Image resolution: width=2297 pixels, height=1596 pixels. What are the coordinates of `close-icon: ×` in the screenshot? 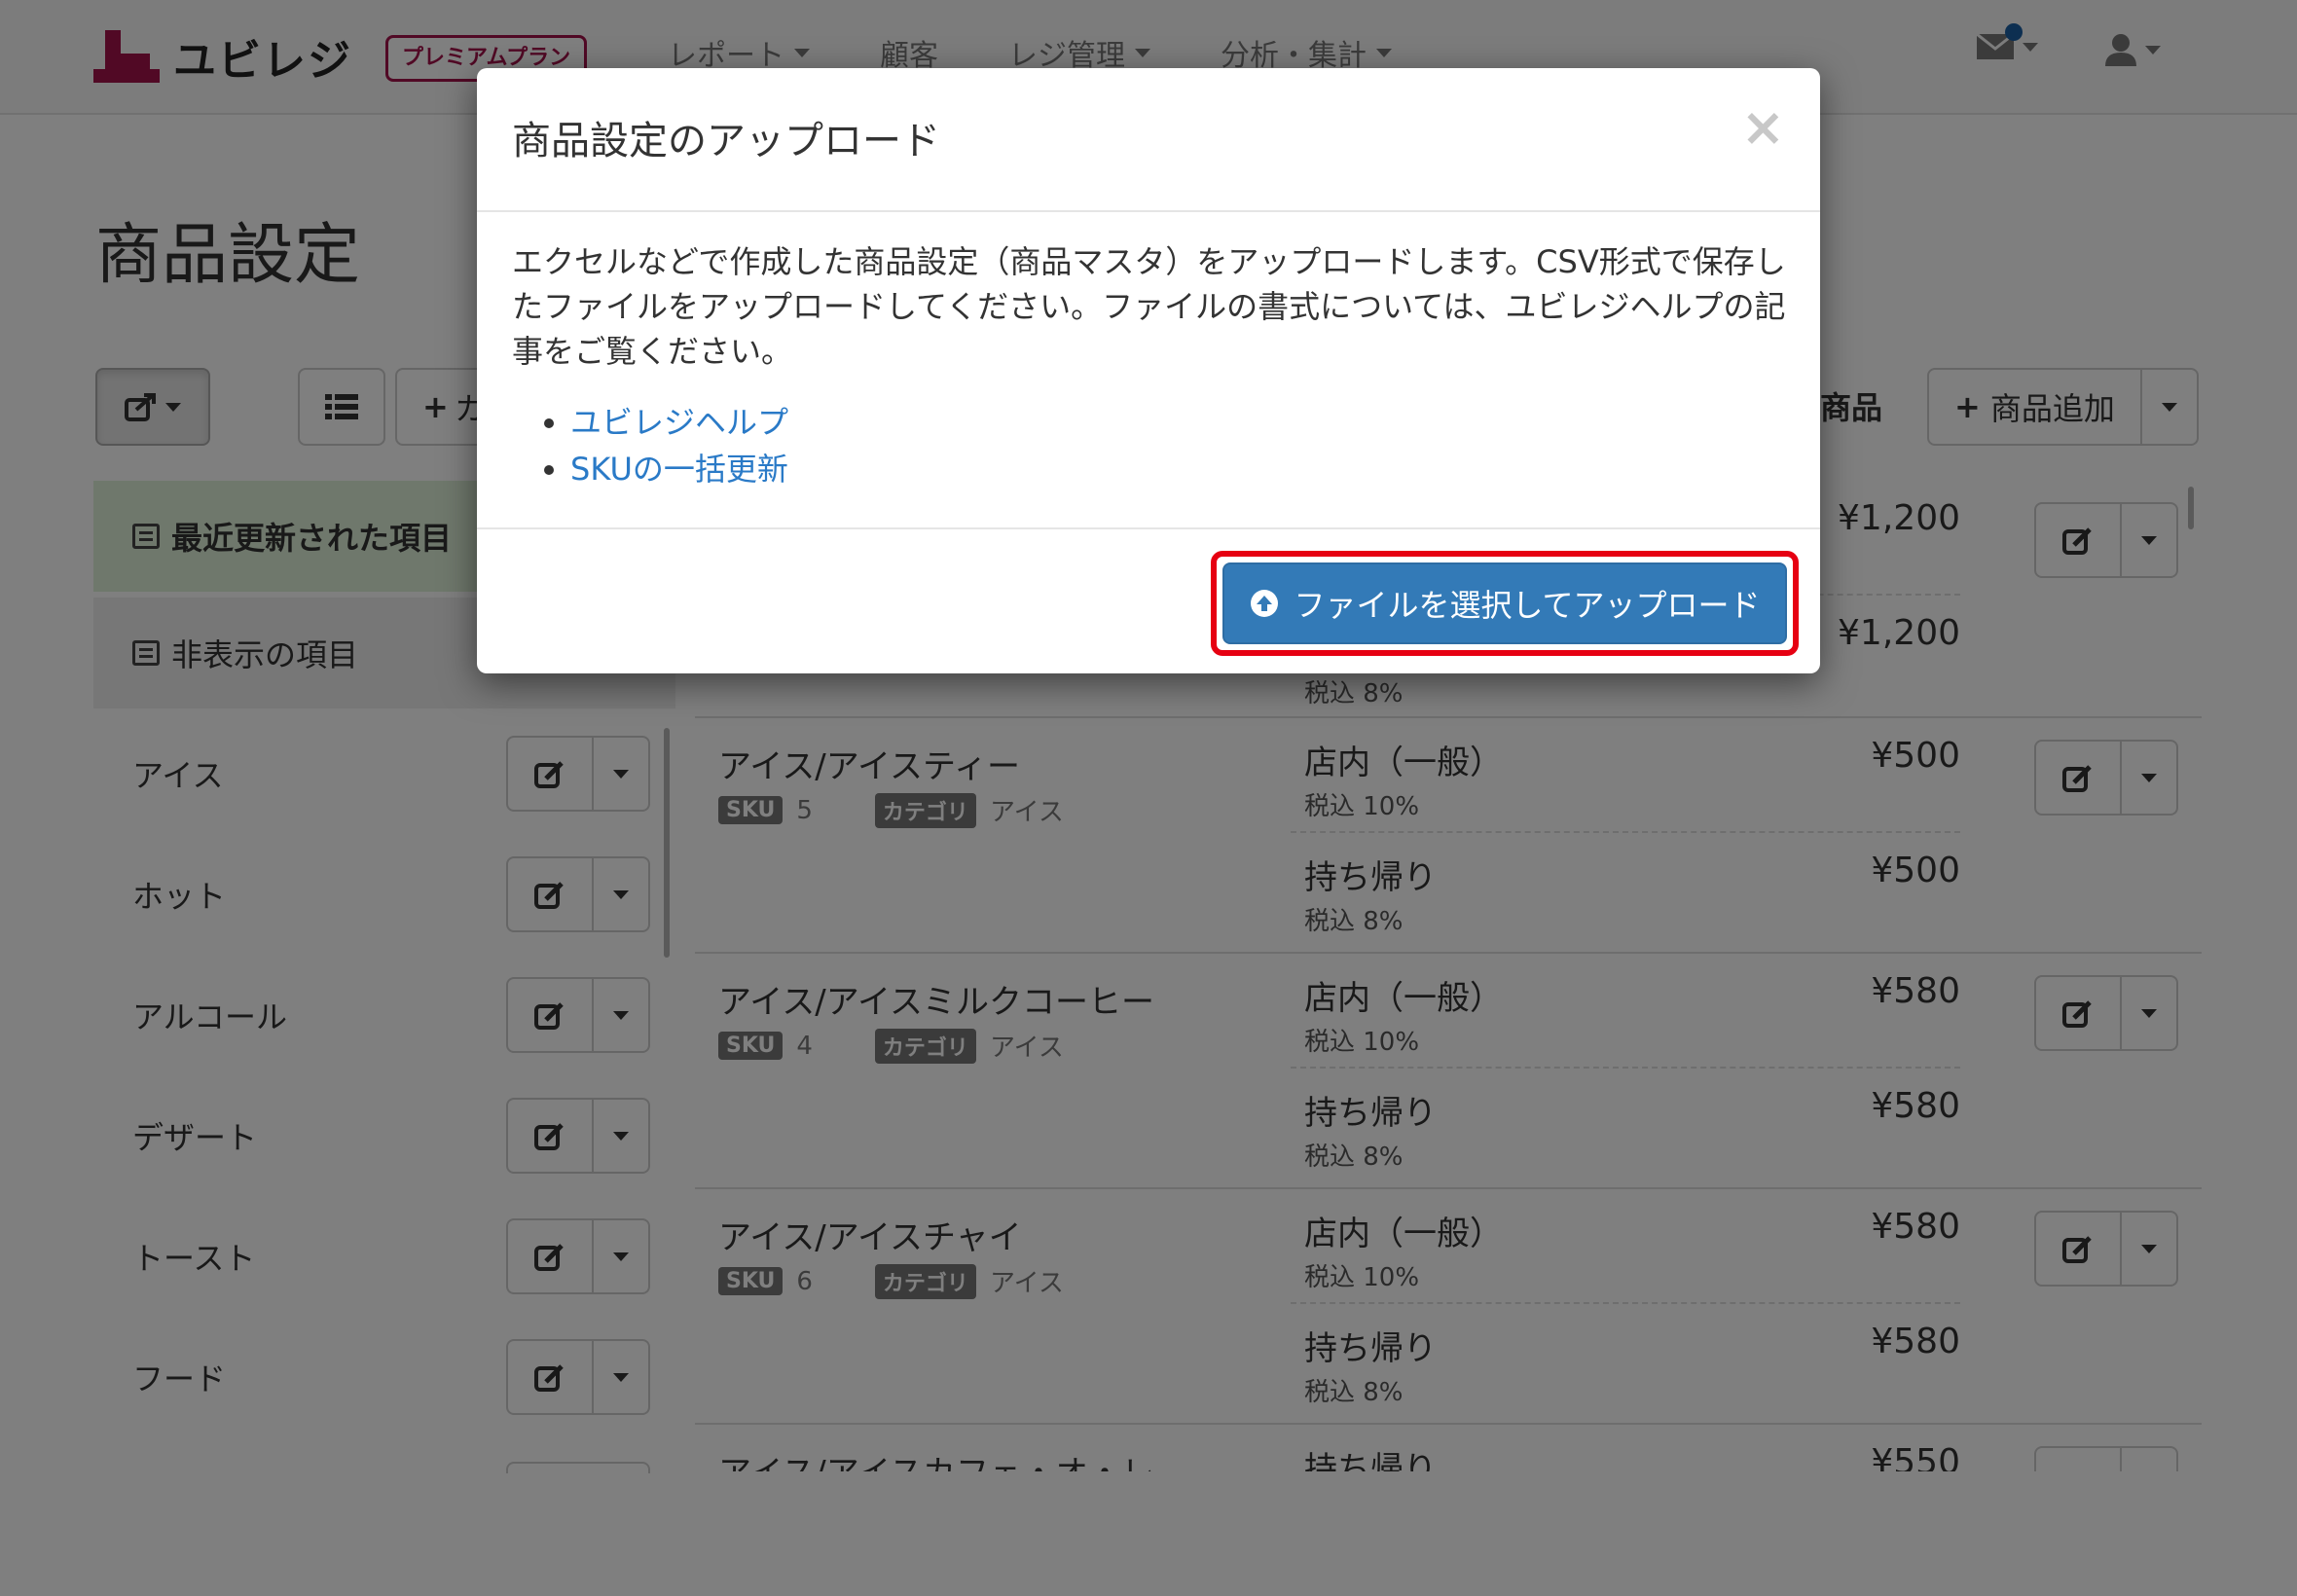 It's located at (1763, 127).